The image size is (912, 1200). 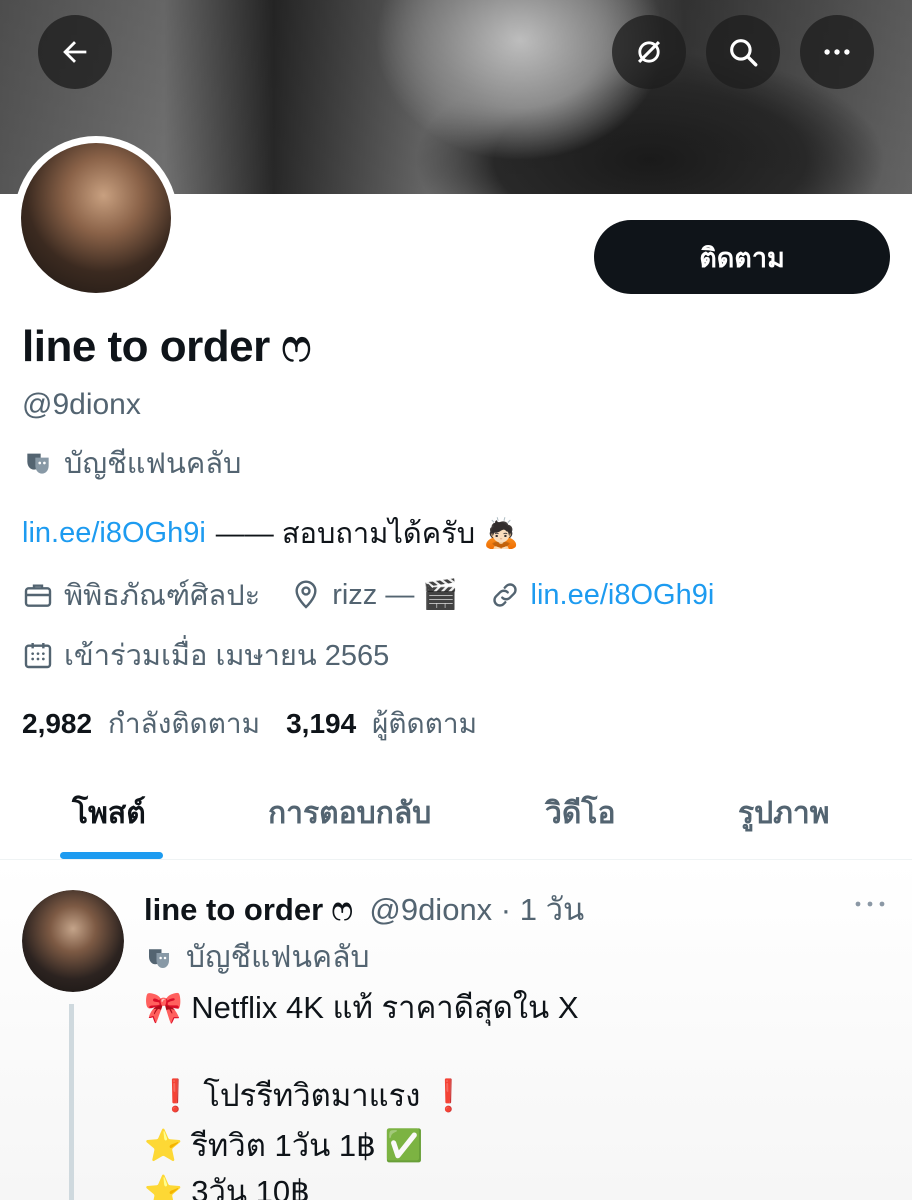 I want to click on post-text-line-4: ⭐ 3วัน 10฿, so click(x=227, y=1187).